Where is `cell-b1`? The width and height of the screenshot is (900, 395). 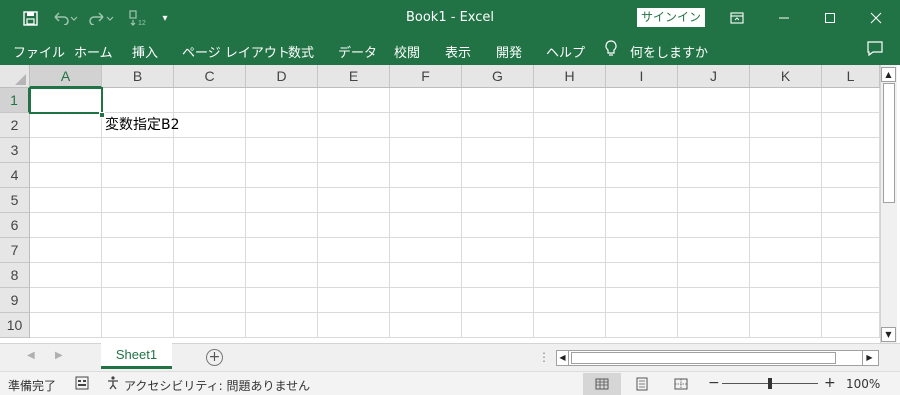
cell-b1 is located at coordinates (138, 100).